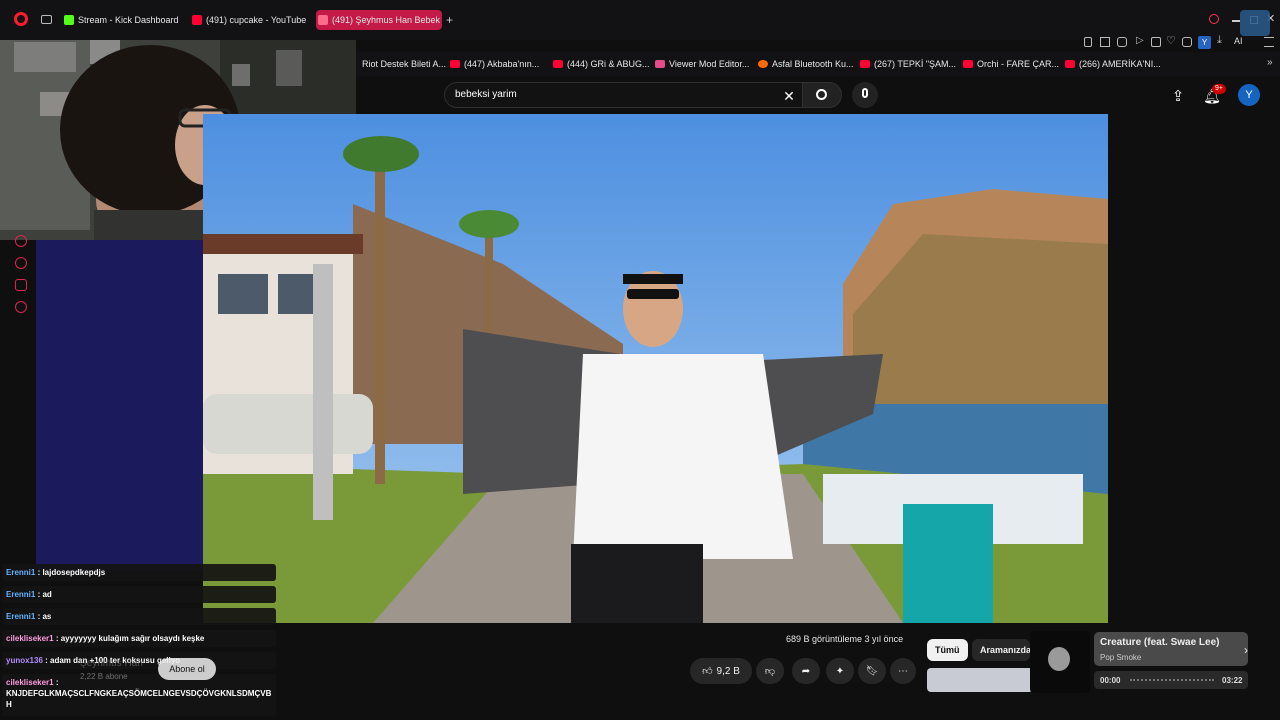 The width and height of the screenshot is (1280, 720). Describe the element at coordinates (1214, 19) in the screenshot. I see `search-tabs-icon` at that location.